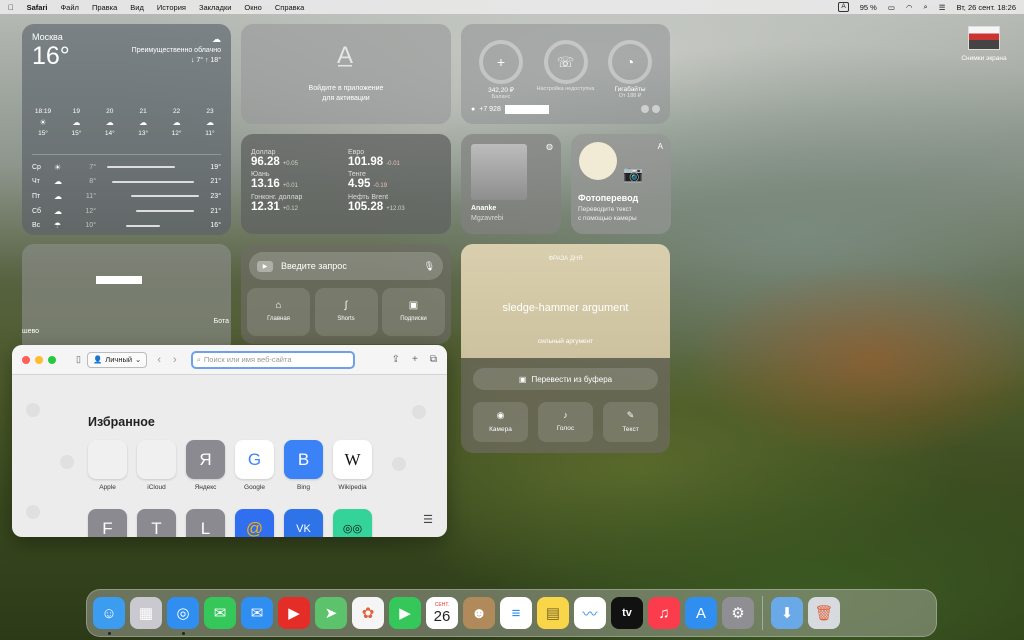 The height and width of the screenshot is (640, 1024). I want to click on favorite-item: T, so click(156, 523).